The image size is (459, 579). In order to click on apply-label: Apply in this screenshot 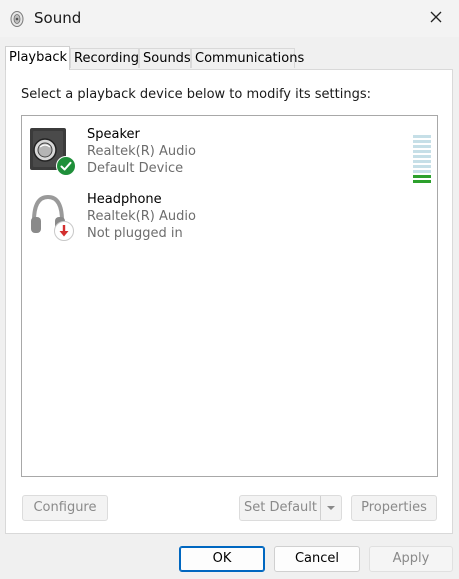, I will do `click(411, 558)`.